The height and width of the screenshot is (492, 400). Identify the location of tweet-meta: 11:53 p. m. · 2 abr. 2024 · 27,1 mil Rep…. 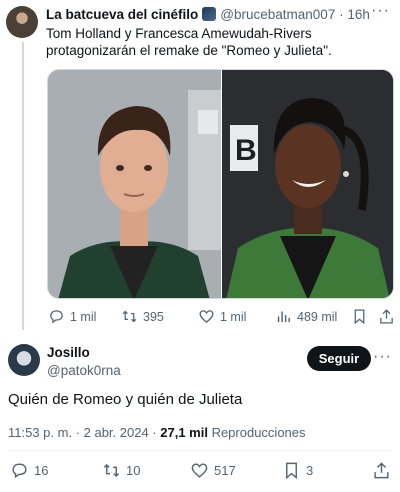
(157, 432).